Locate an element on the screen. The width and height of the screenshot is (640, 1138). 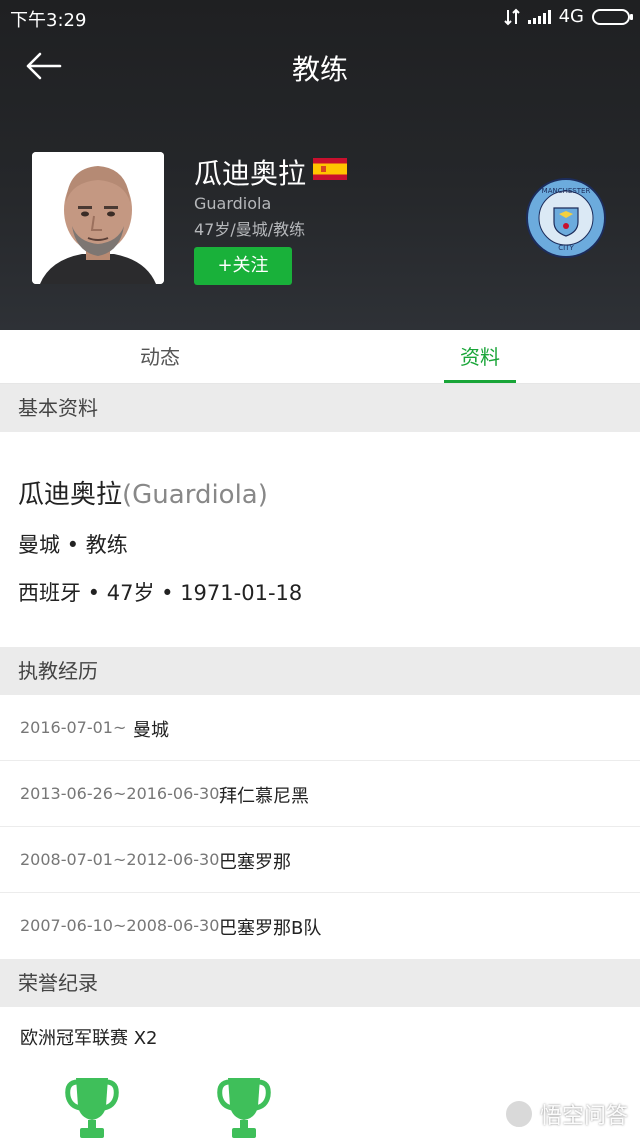
honor-title: 欧洲冠军联赛 X2 is located at coordinates (89, 1038).